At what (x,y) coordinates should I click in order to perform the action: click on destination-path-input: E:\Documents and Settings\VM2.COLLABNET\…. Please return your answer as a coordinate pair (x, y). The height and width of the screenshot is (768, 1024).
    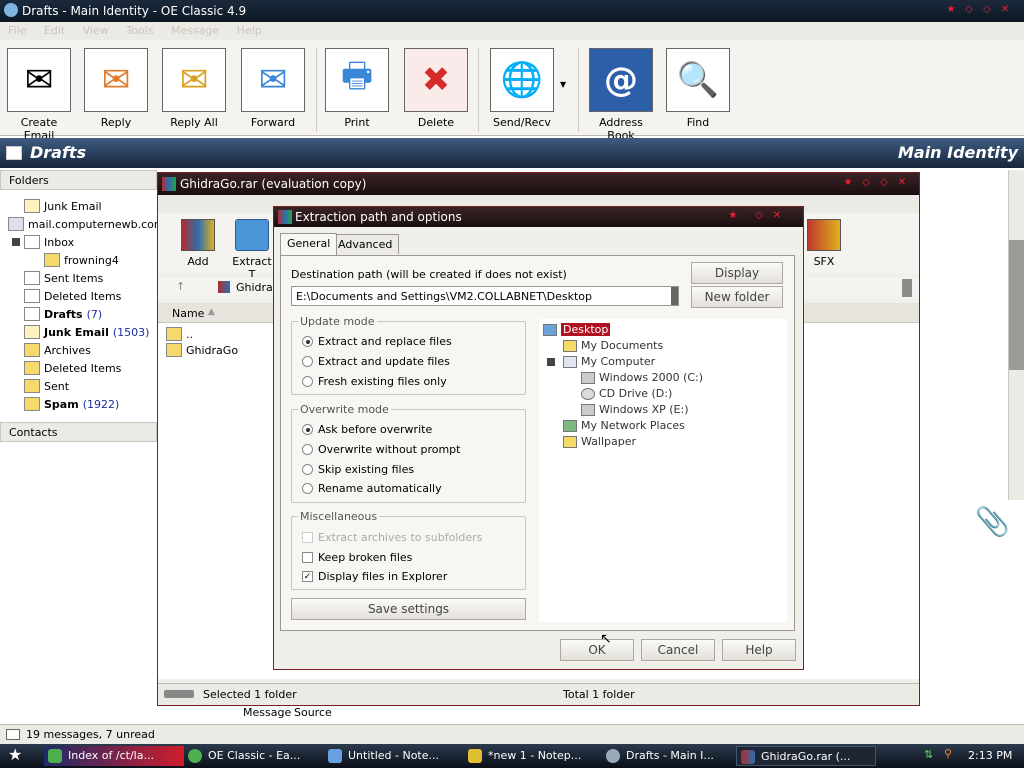
    Looking at the image, I should click on (485, 296).